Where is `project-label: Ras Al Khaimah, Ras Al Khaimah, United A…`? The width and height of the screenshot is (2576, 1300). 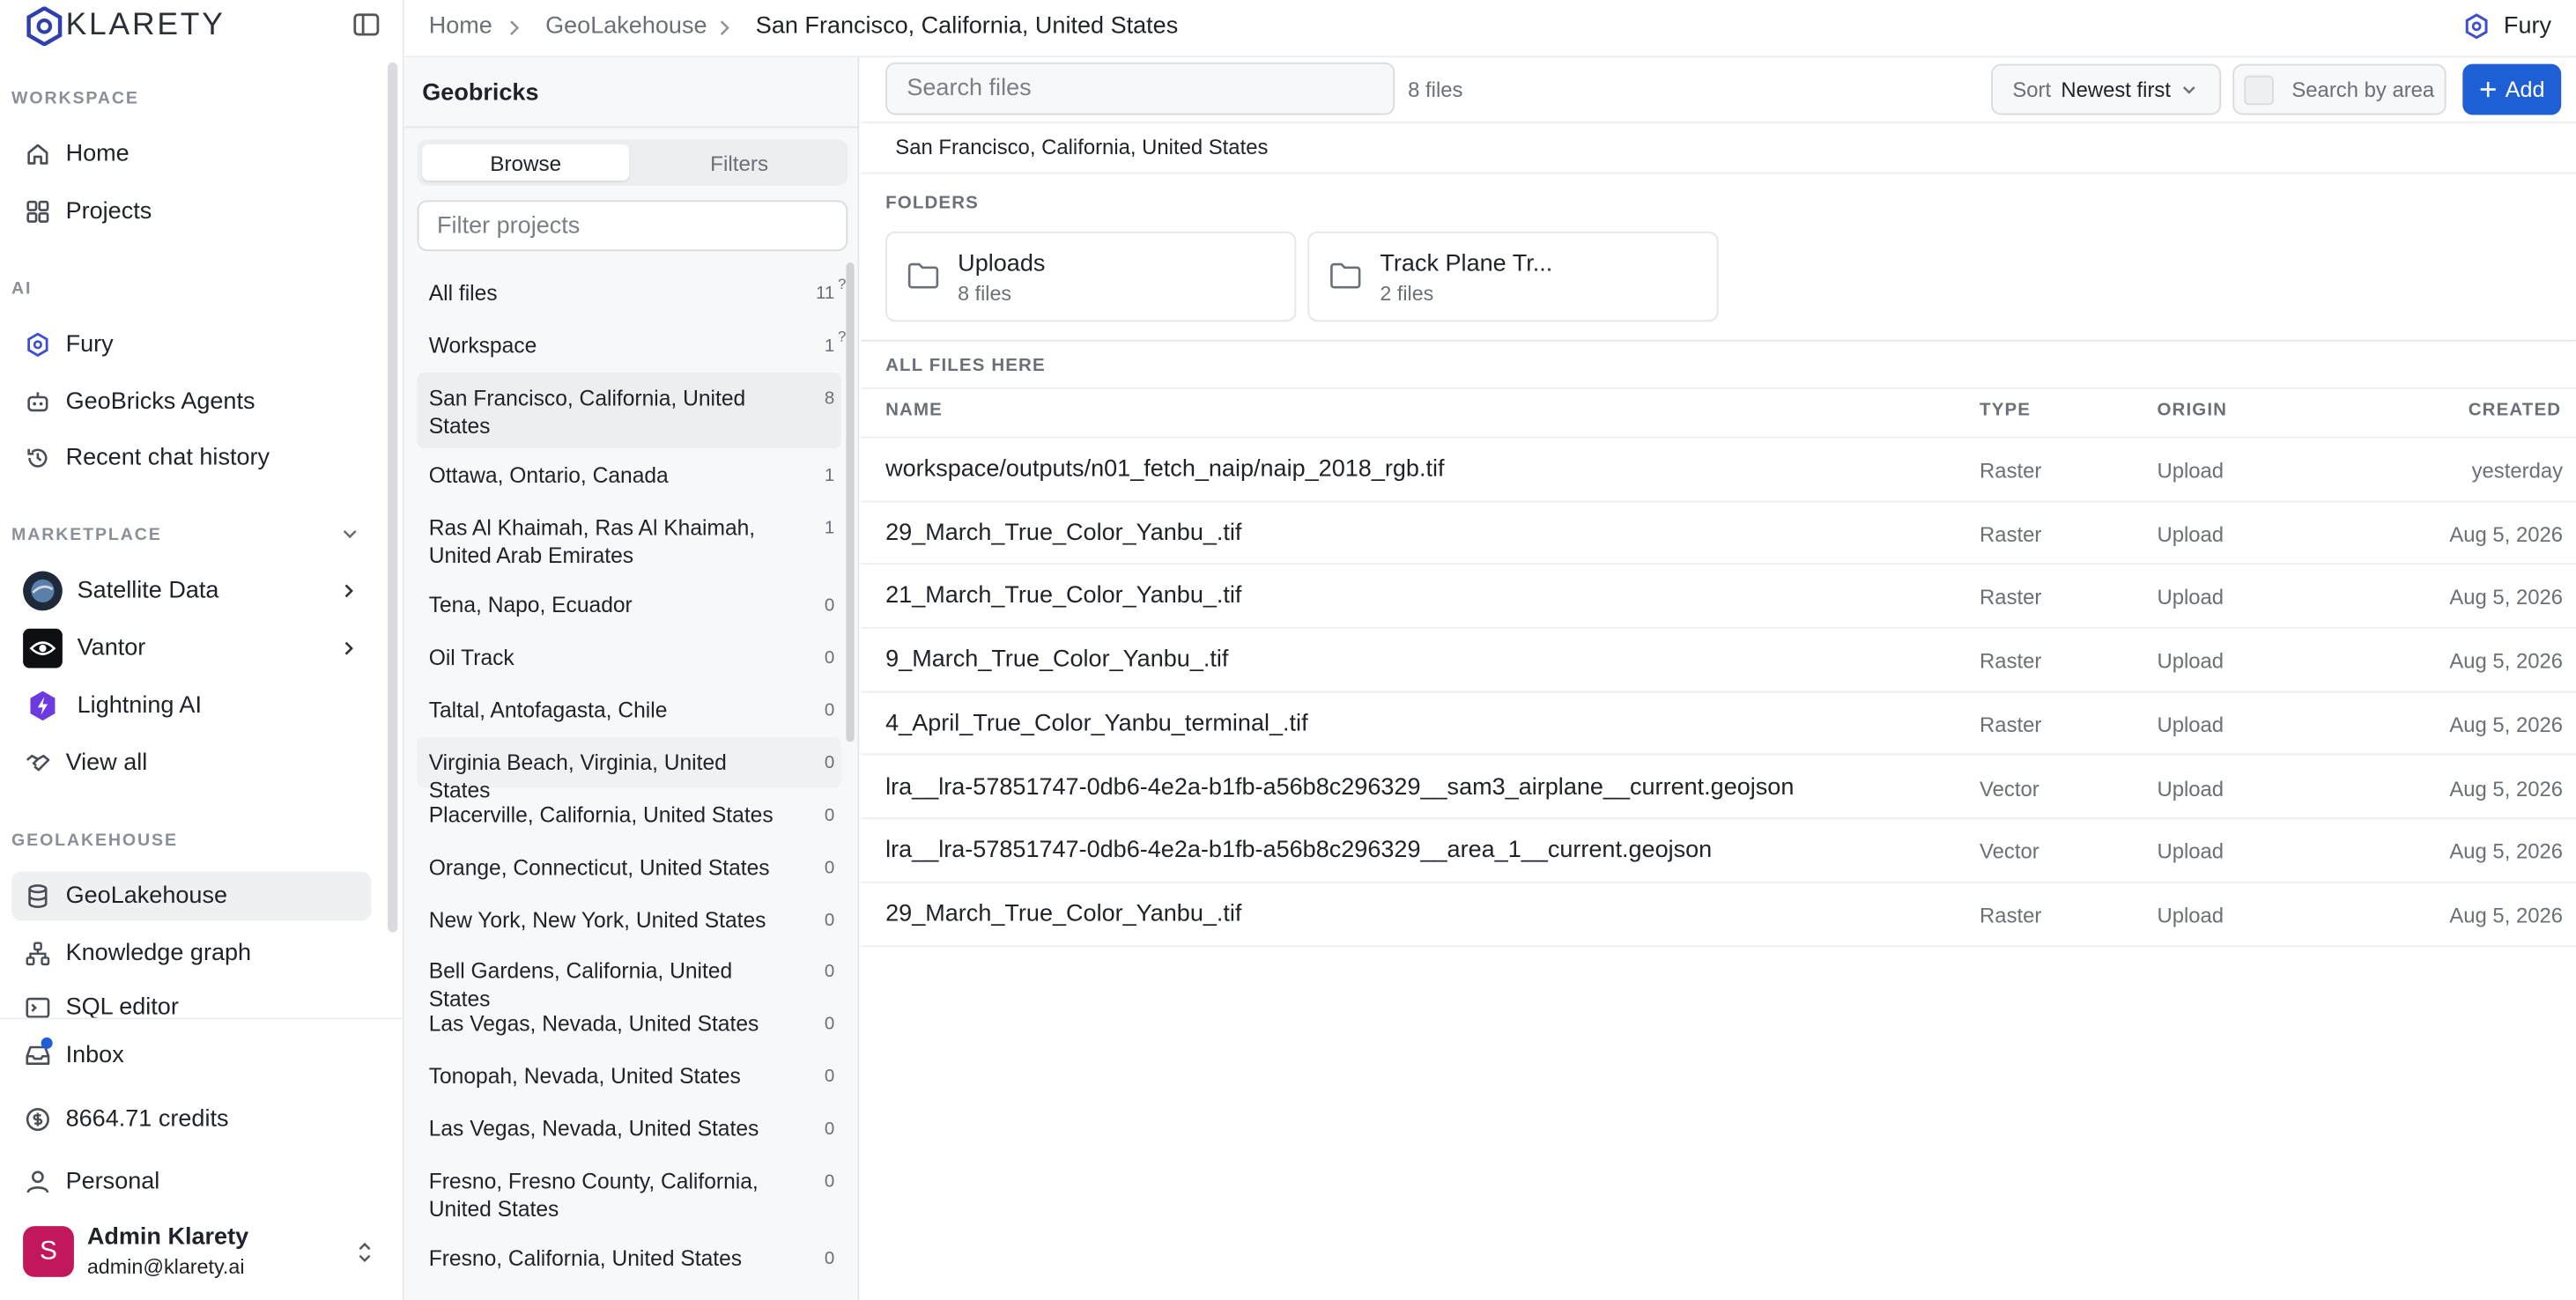 project-label: Ras Al Khaimah, Ras Al Khaimah, United A… is located at coordinates (592, 541).